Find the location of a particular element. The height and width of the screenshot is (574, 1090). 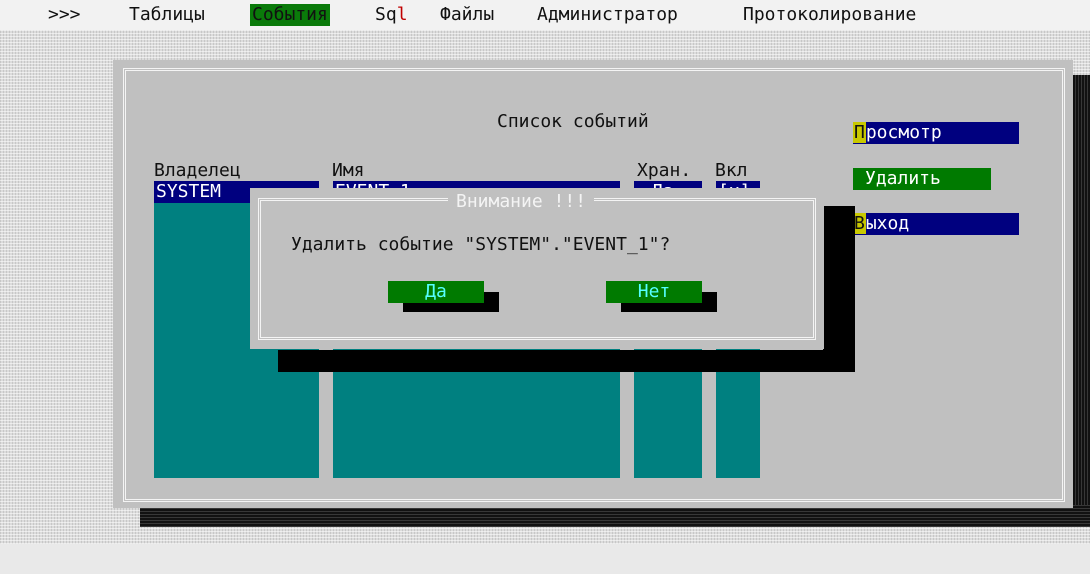

column-header-owner: Владелец is located at coordinates (197, 170).